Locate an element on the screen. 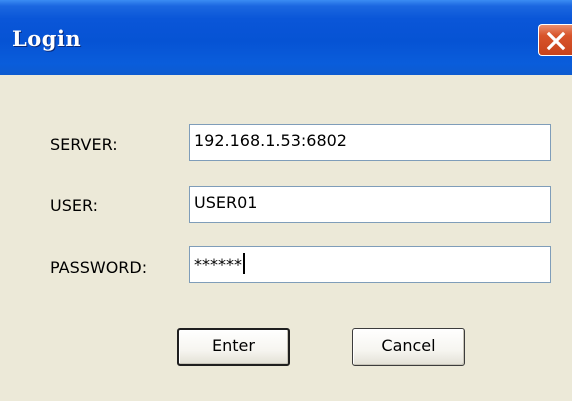 Image resolution: width=572 pixels, height=401 pixels. cancel-button: Cancel is located at coordinates (408, 347).